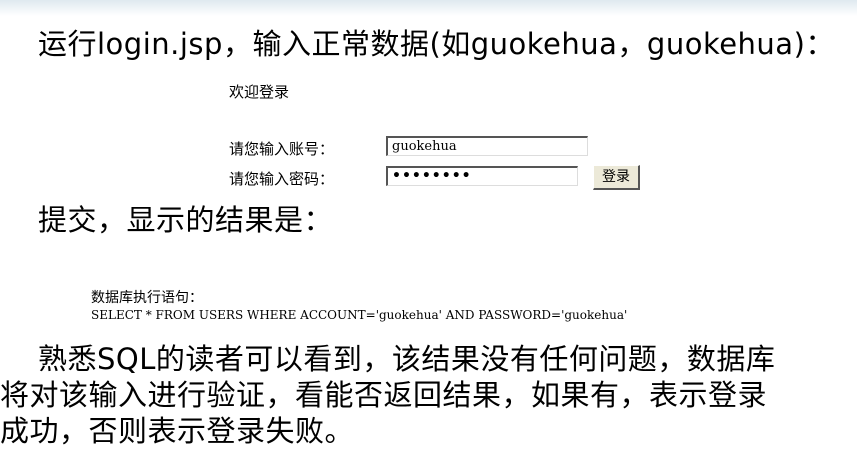  What do you see at coordinates (259, 92) in the screenshot?
I see `welcome-title: 欢迎登录` at bounding box center [259, 92].